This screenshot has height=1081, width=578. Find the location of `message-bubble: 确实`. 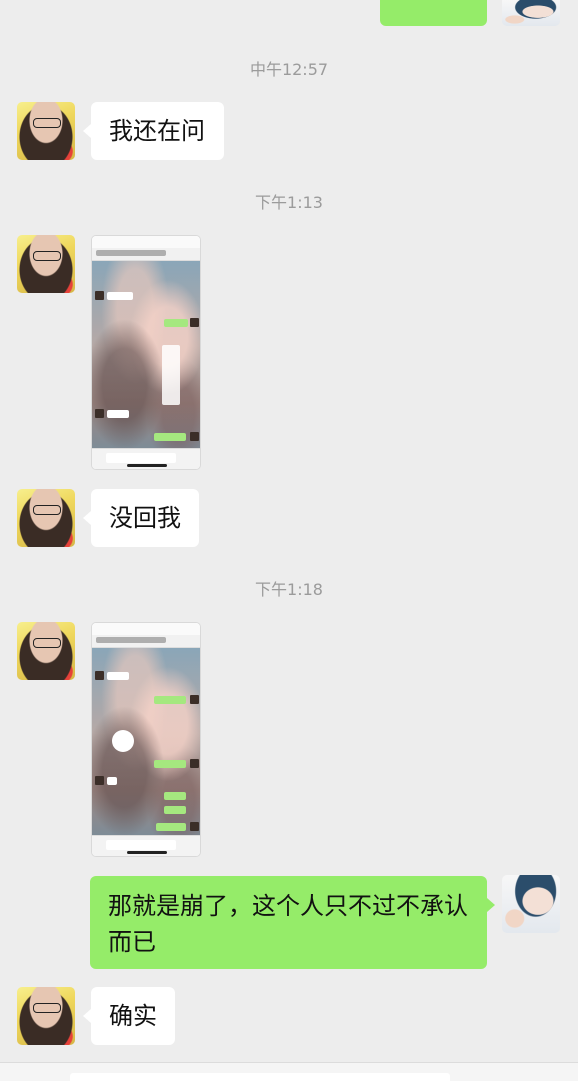

message-bubble: 确实 is located at coordinates (129, 1016).